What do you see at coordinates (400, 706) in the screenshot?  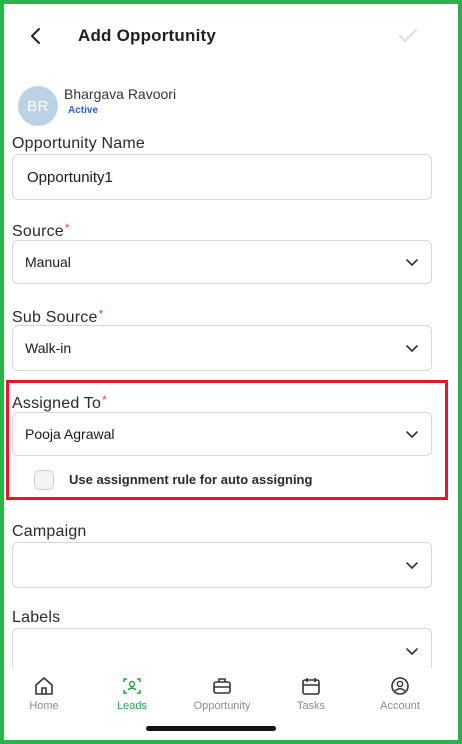 I see `nav-account-label: Account` at bounding box center [400, 706].